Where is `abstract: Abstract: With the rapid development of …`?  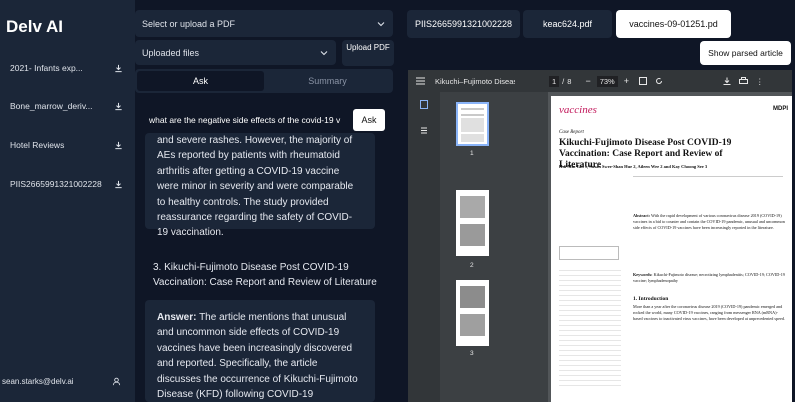 abstract: Abstract: With the rapid development of … is located at coordinates (709, 240).